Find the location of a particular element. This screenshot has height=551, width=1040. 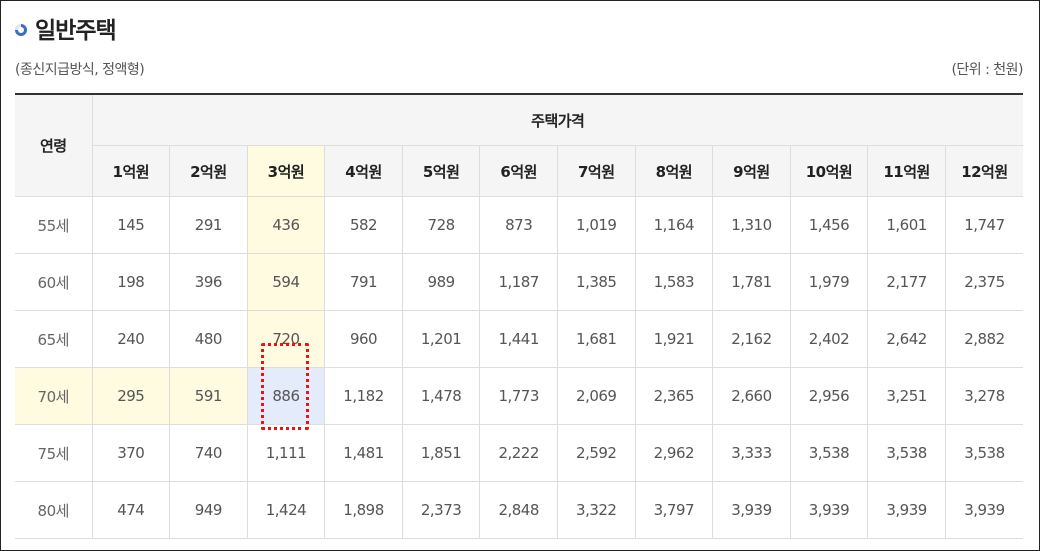

payment-cell: 1,424 is located at coordinates (286, 510).